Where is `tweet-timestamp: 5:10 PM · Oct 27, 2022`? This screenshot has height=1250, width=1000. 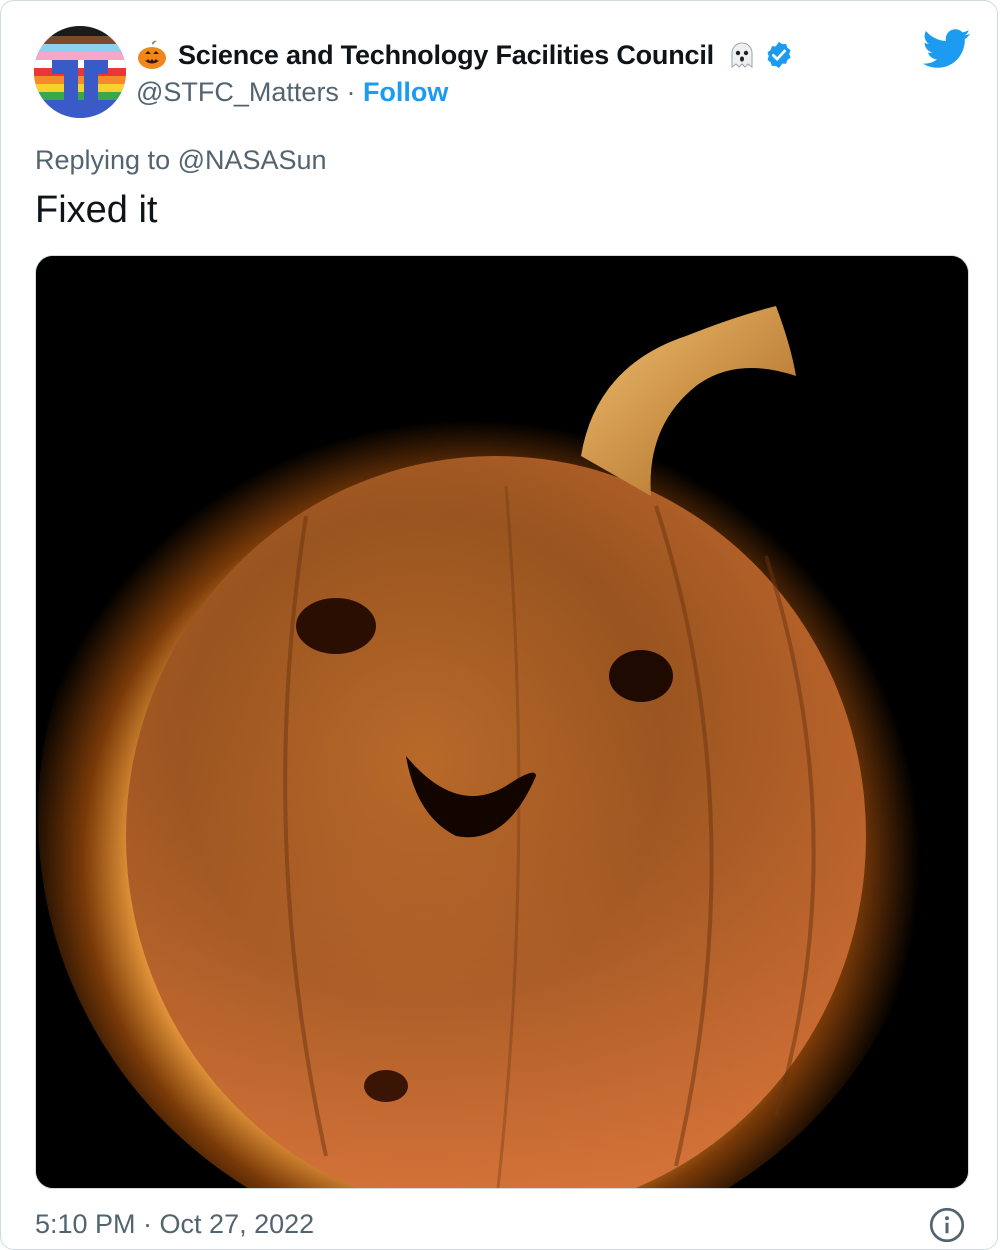 tweet-timestamp: 5:10 PM · Oct 27, 2022 is located at coordinates (174, 1224).